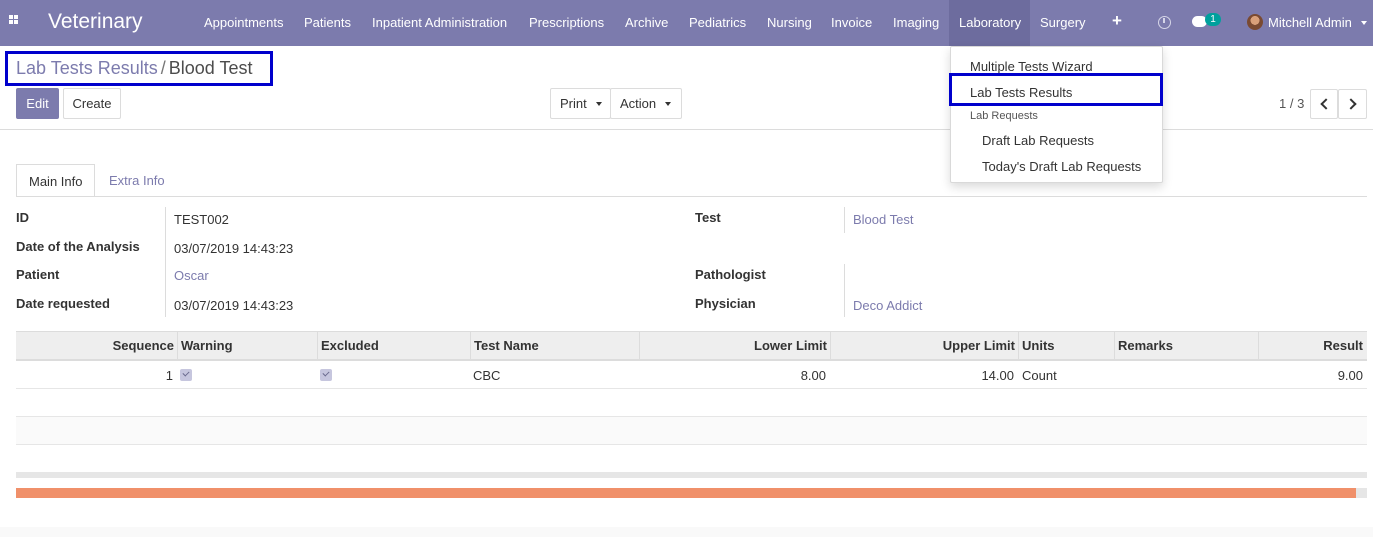 This screenshot has height=537, width=1373. What do you see at coordinates (1311, 345) in the screenshot?
I see `column-header-result: Result` at bounding box center [1311, 345].